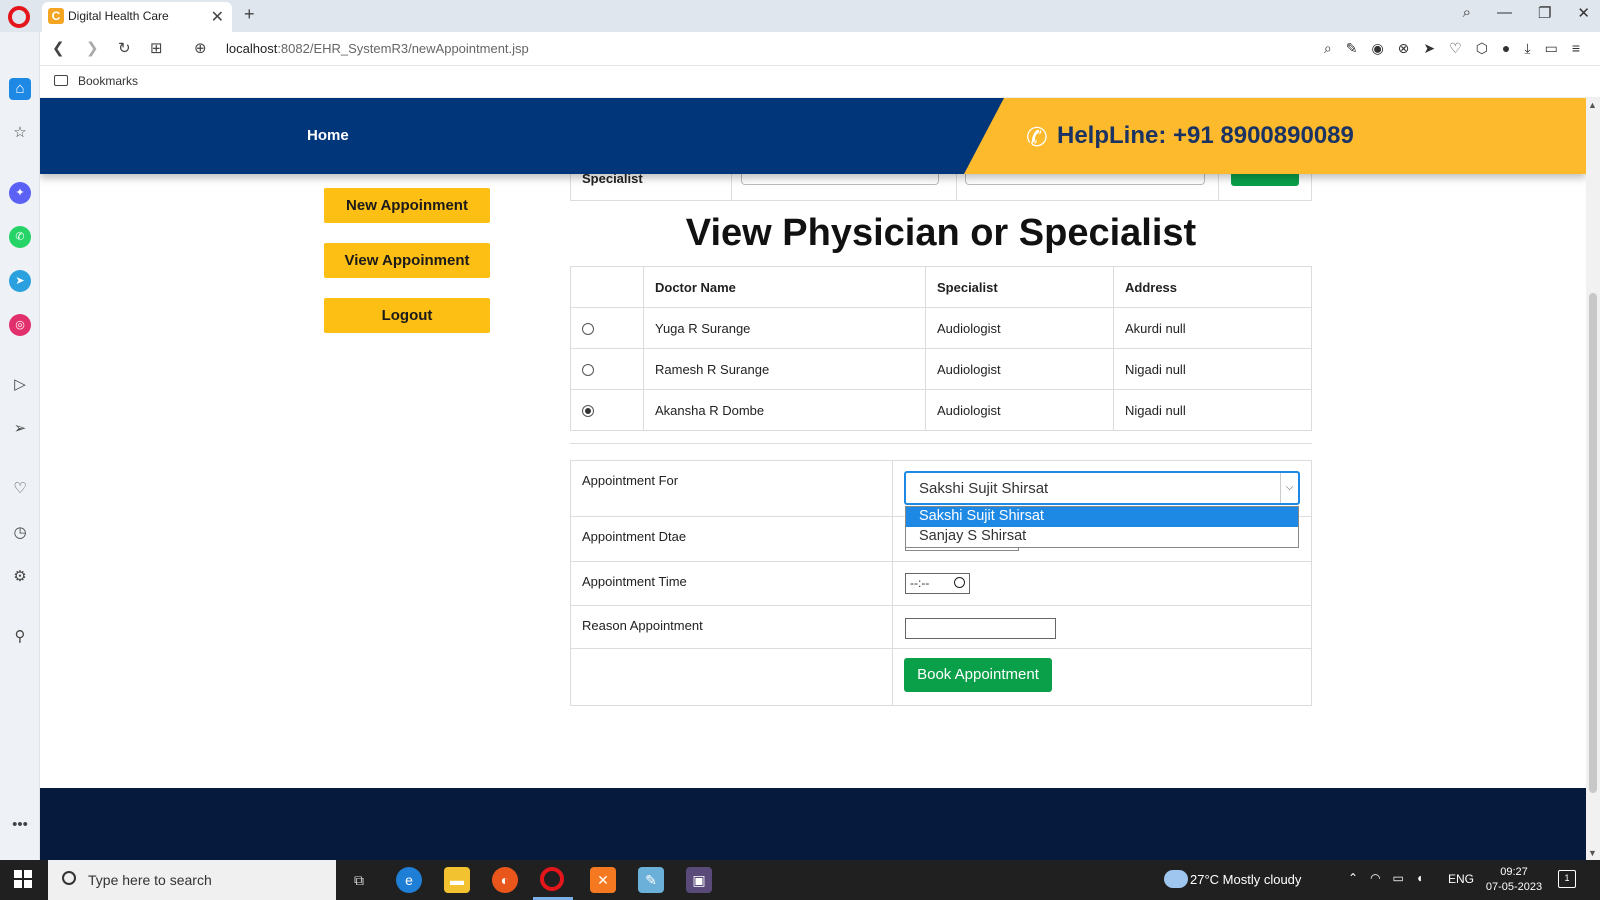 The image size is (1600, 900). Describe the element at coordinates (1429, 48) in the screenshot. I see `send-icon: ➤` at that location.